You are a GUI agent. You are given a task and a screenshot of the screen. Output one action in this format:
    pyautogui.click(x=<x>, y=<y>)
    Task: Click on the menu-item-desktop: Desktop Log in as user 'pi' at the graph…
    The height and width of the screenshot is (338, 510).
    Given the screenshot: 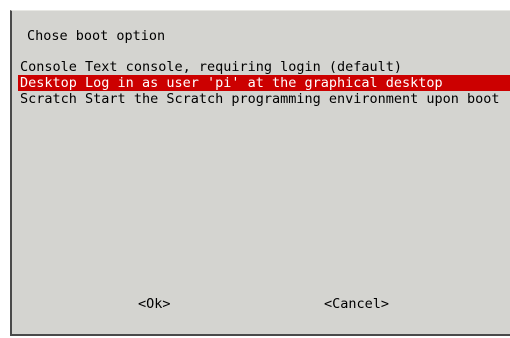 What is the action you would take?
    pyautogui.click(x=264, y=83)
    